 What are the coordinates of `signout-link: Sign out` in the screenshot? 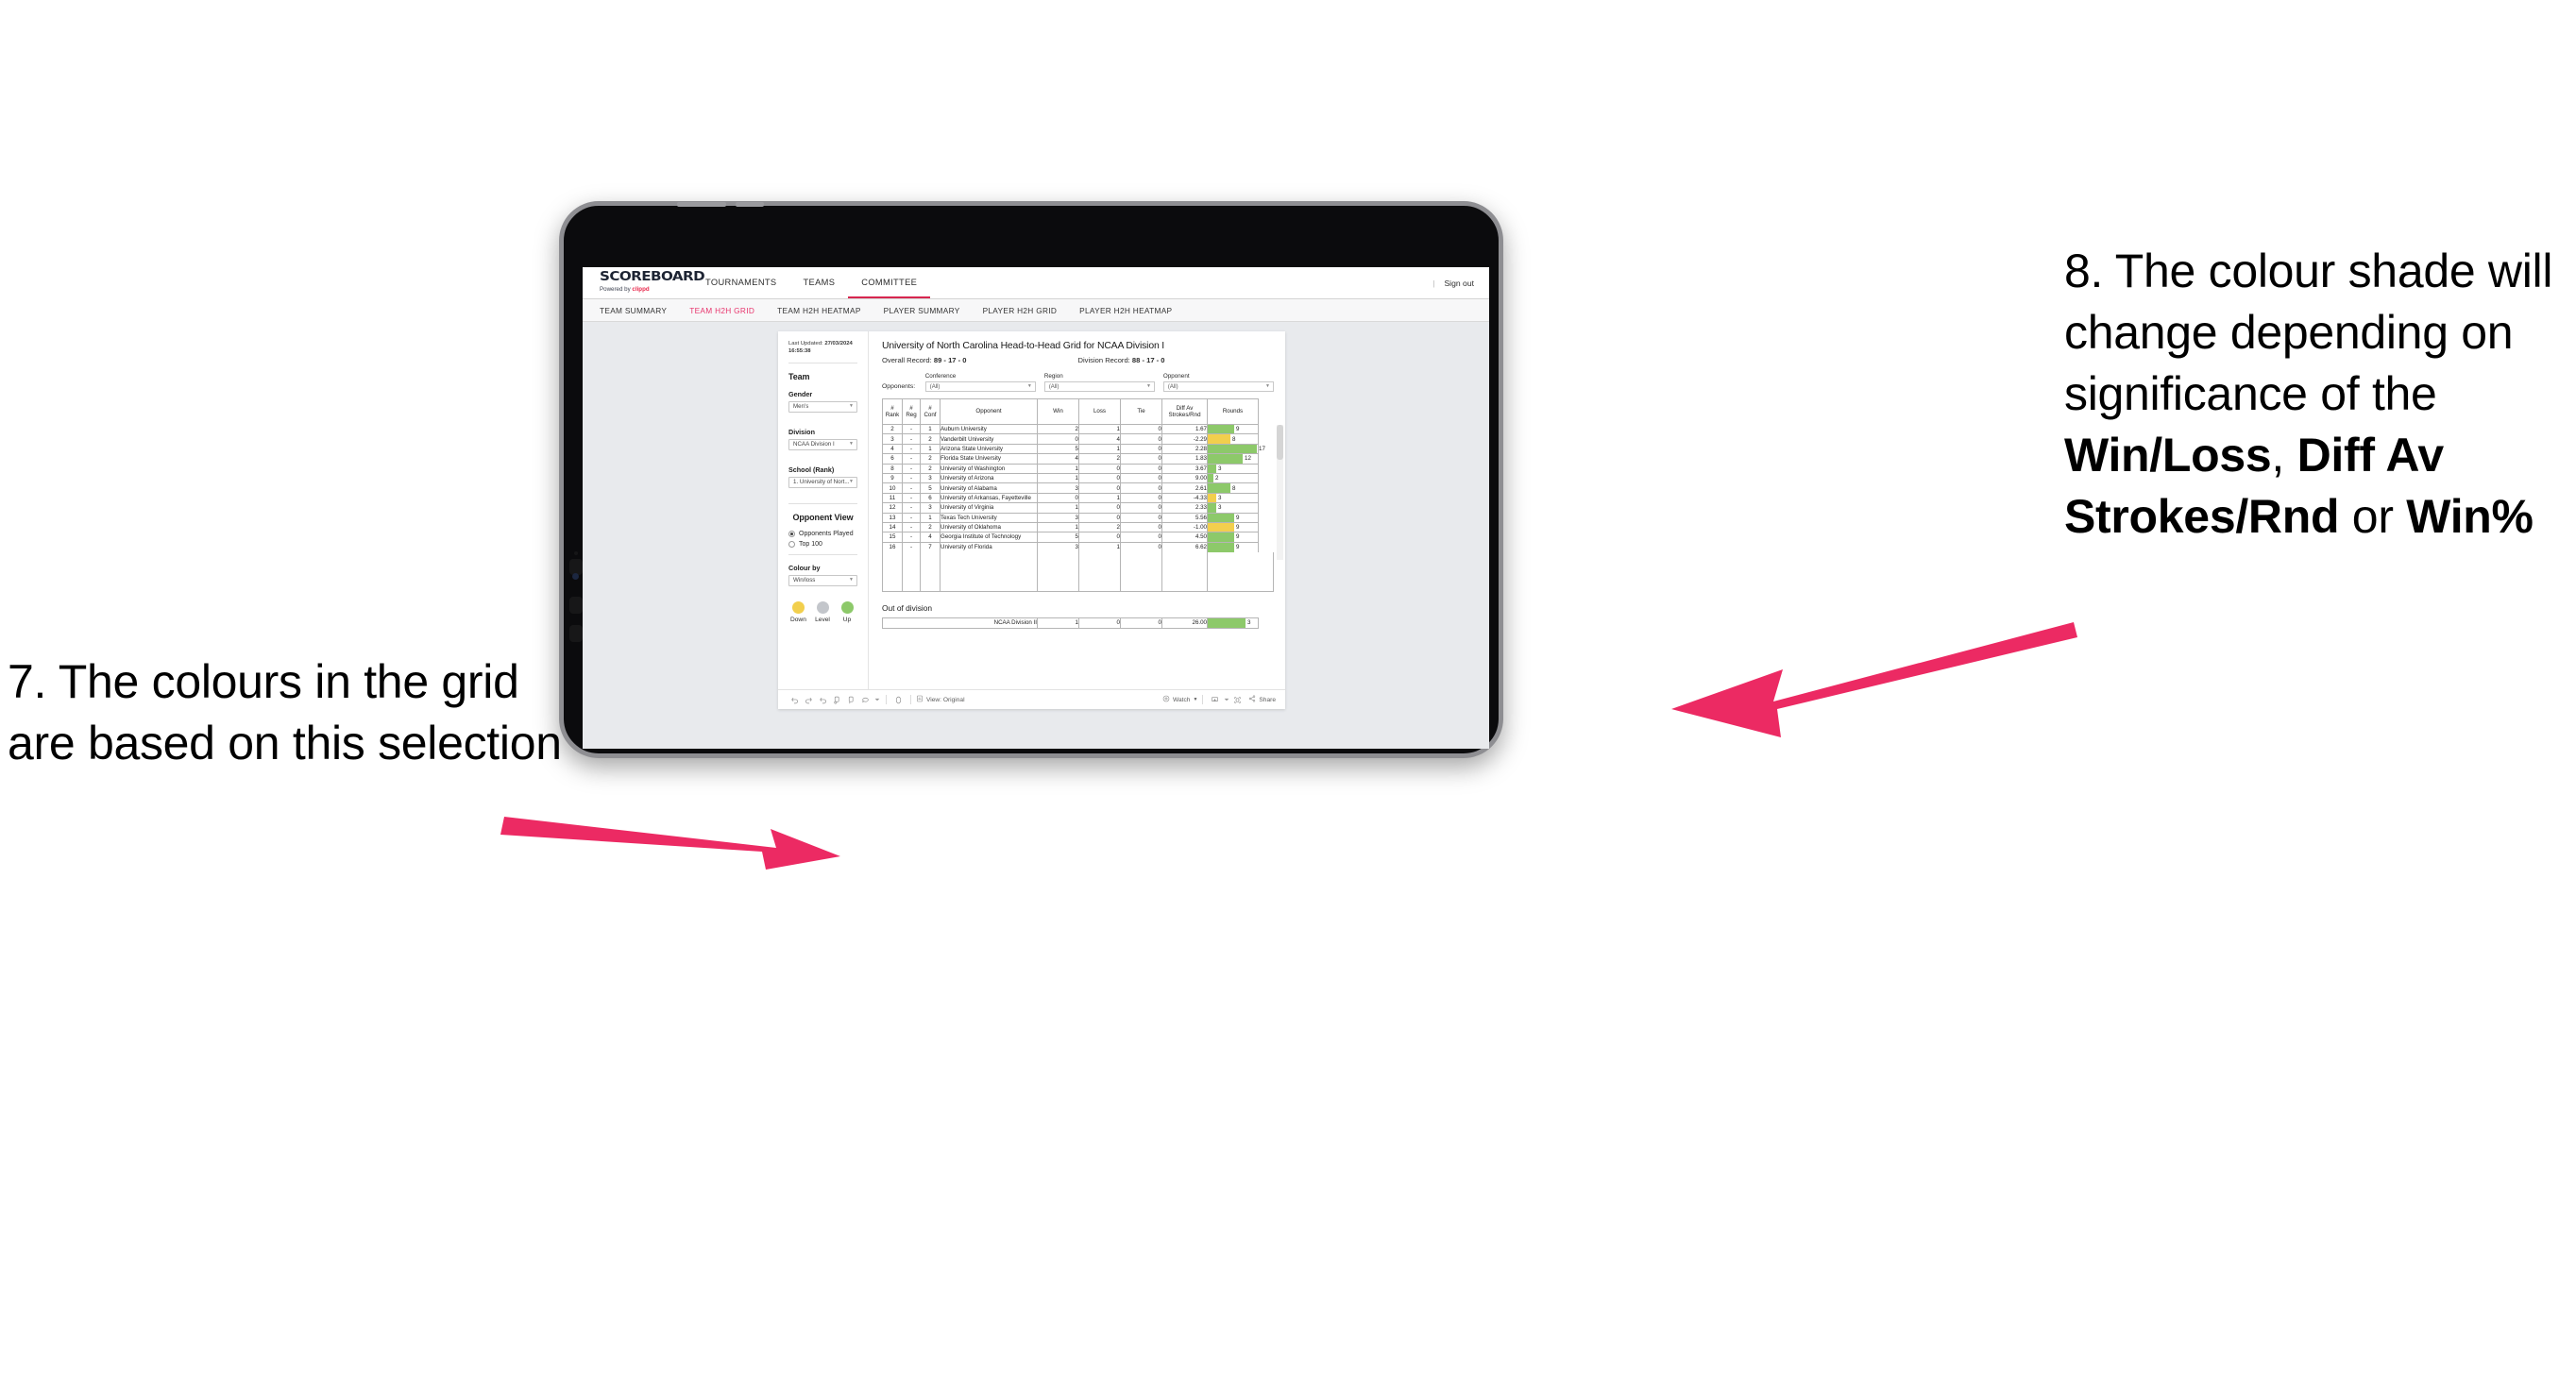 It's located at (1459, 284).